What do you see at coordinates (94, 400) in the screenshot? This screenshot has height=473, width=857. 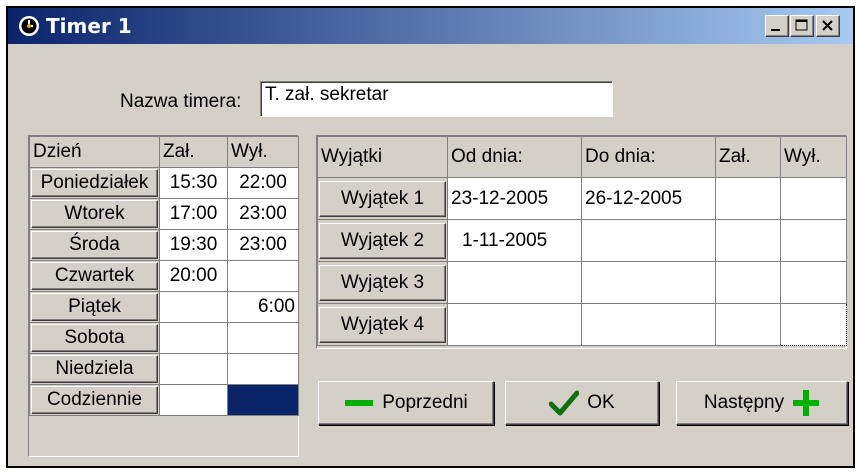 I see `day-button-daily: Codziennie` at bounding box center [94, 400].